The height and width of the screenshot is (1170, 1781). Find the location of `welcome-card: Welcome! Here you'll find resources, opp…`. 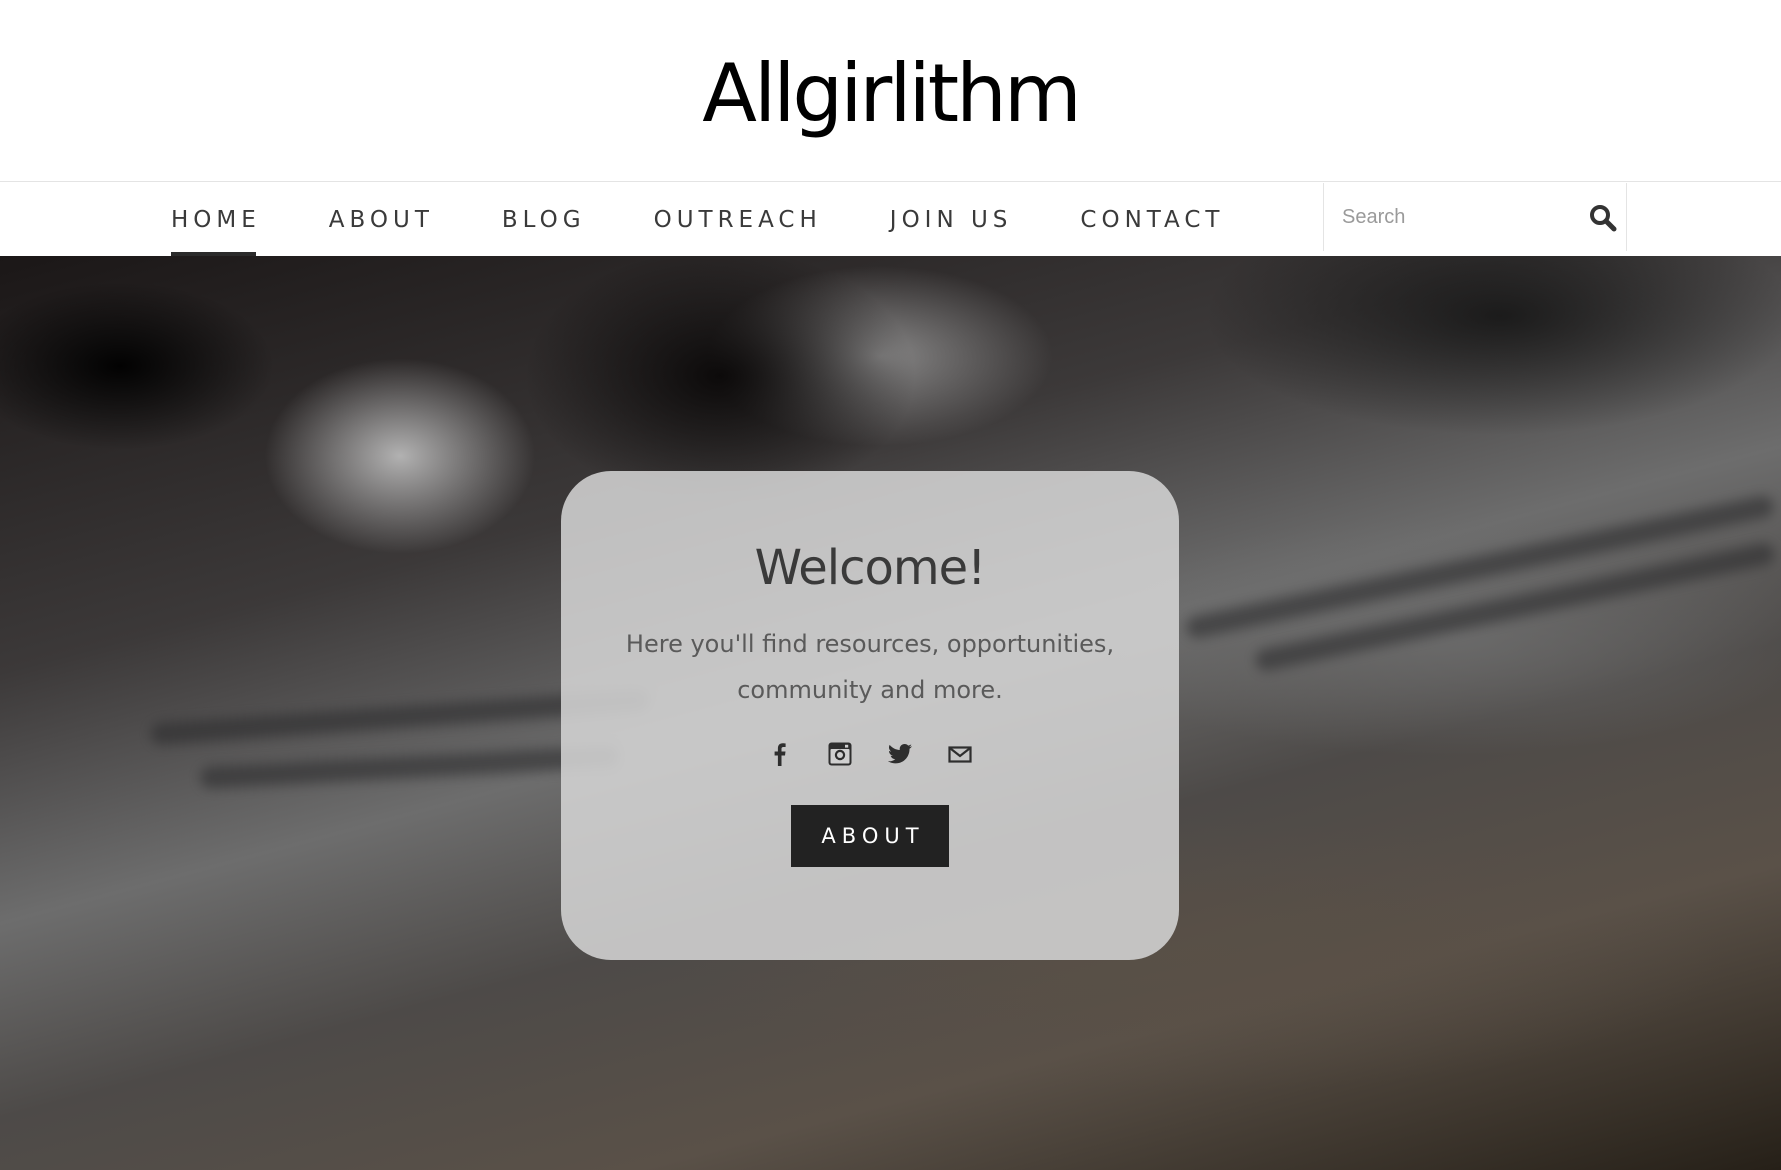

welcome-card: Welcome! Here you'll find resources, opp… is located at coordinates (870, 715).